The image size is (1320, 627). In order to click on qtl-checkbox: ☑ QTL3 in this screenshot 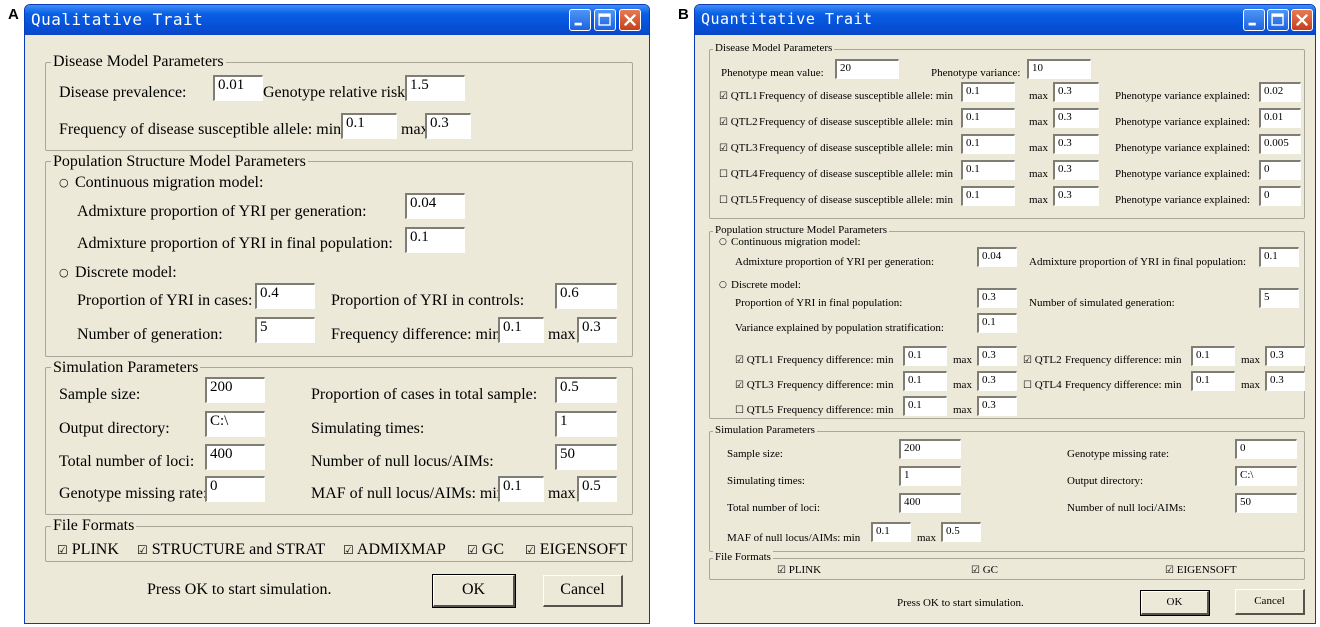, I will do `click(738, 148)`.